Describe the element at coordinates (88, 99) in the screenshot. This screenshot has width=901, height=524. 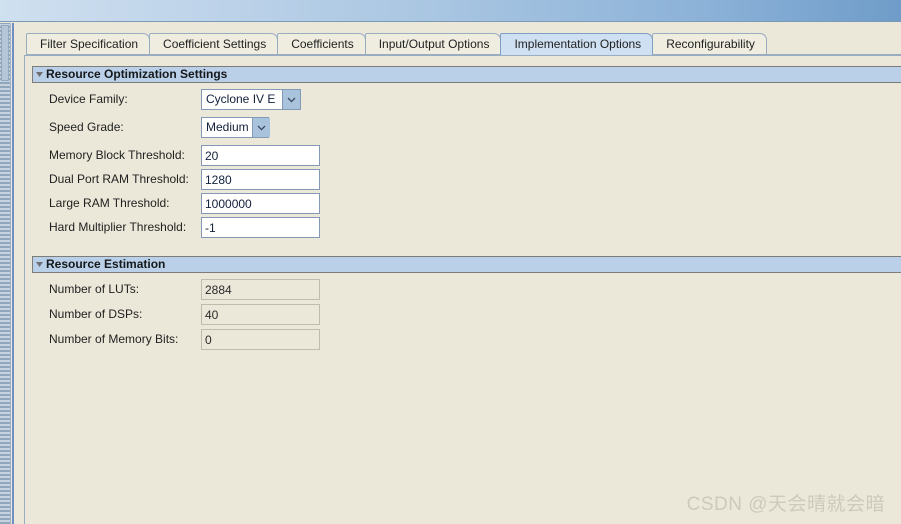
I see `field-label: Device Family:` at that location.